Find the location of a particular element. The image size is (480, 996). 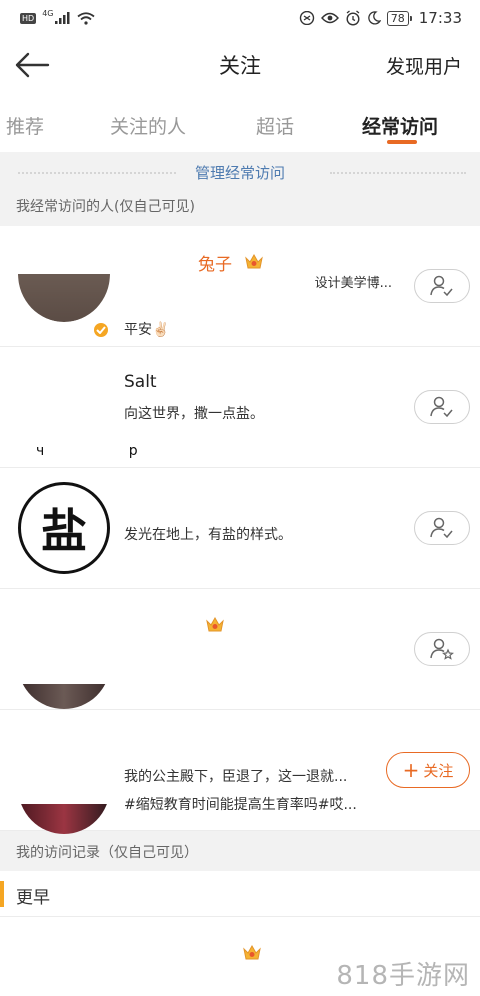

follow-button-label: 关注 is located at coordinates (438, 770).